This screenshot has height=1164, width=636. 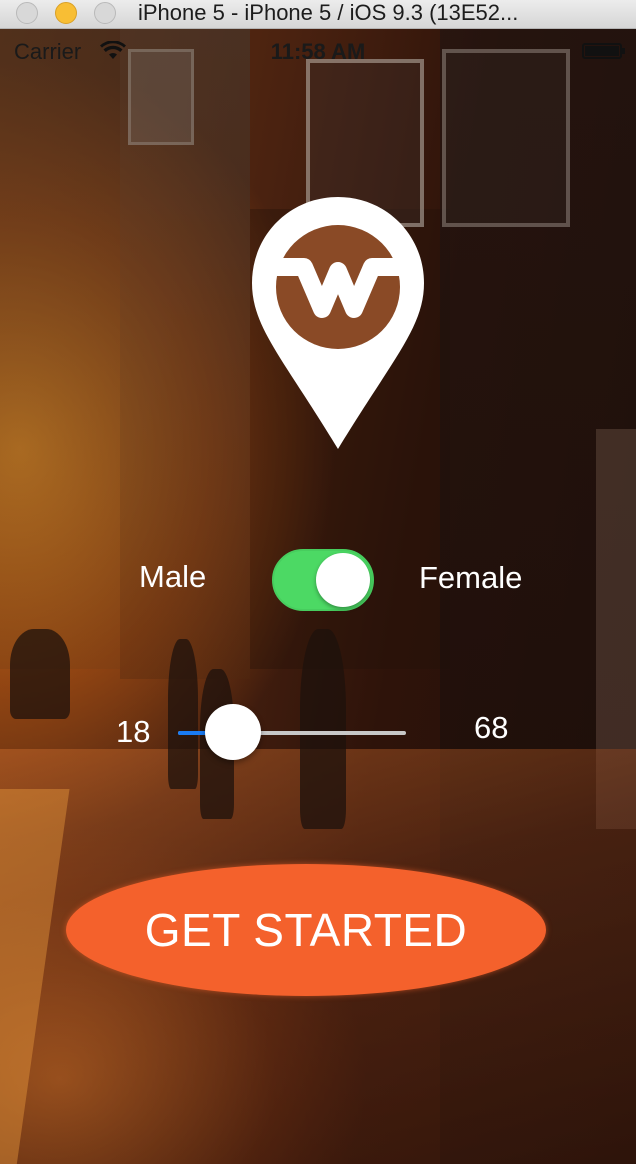 I want to click on toggle-knob, so click(x=343, y=580).